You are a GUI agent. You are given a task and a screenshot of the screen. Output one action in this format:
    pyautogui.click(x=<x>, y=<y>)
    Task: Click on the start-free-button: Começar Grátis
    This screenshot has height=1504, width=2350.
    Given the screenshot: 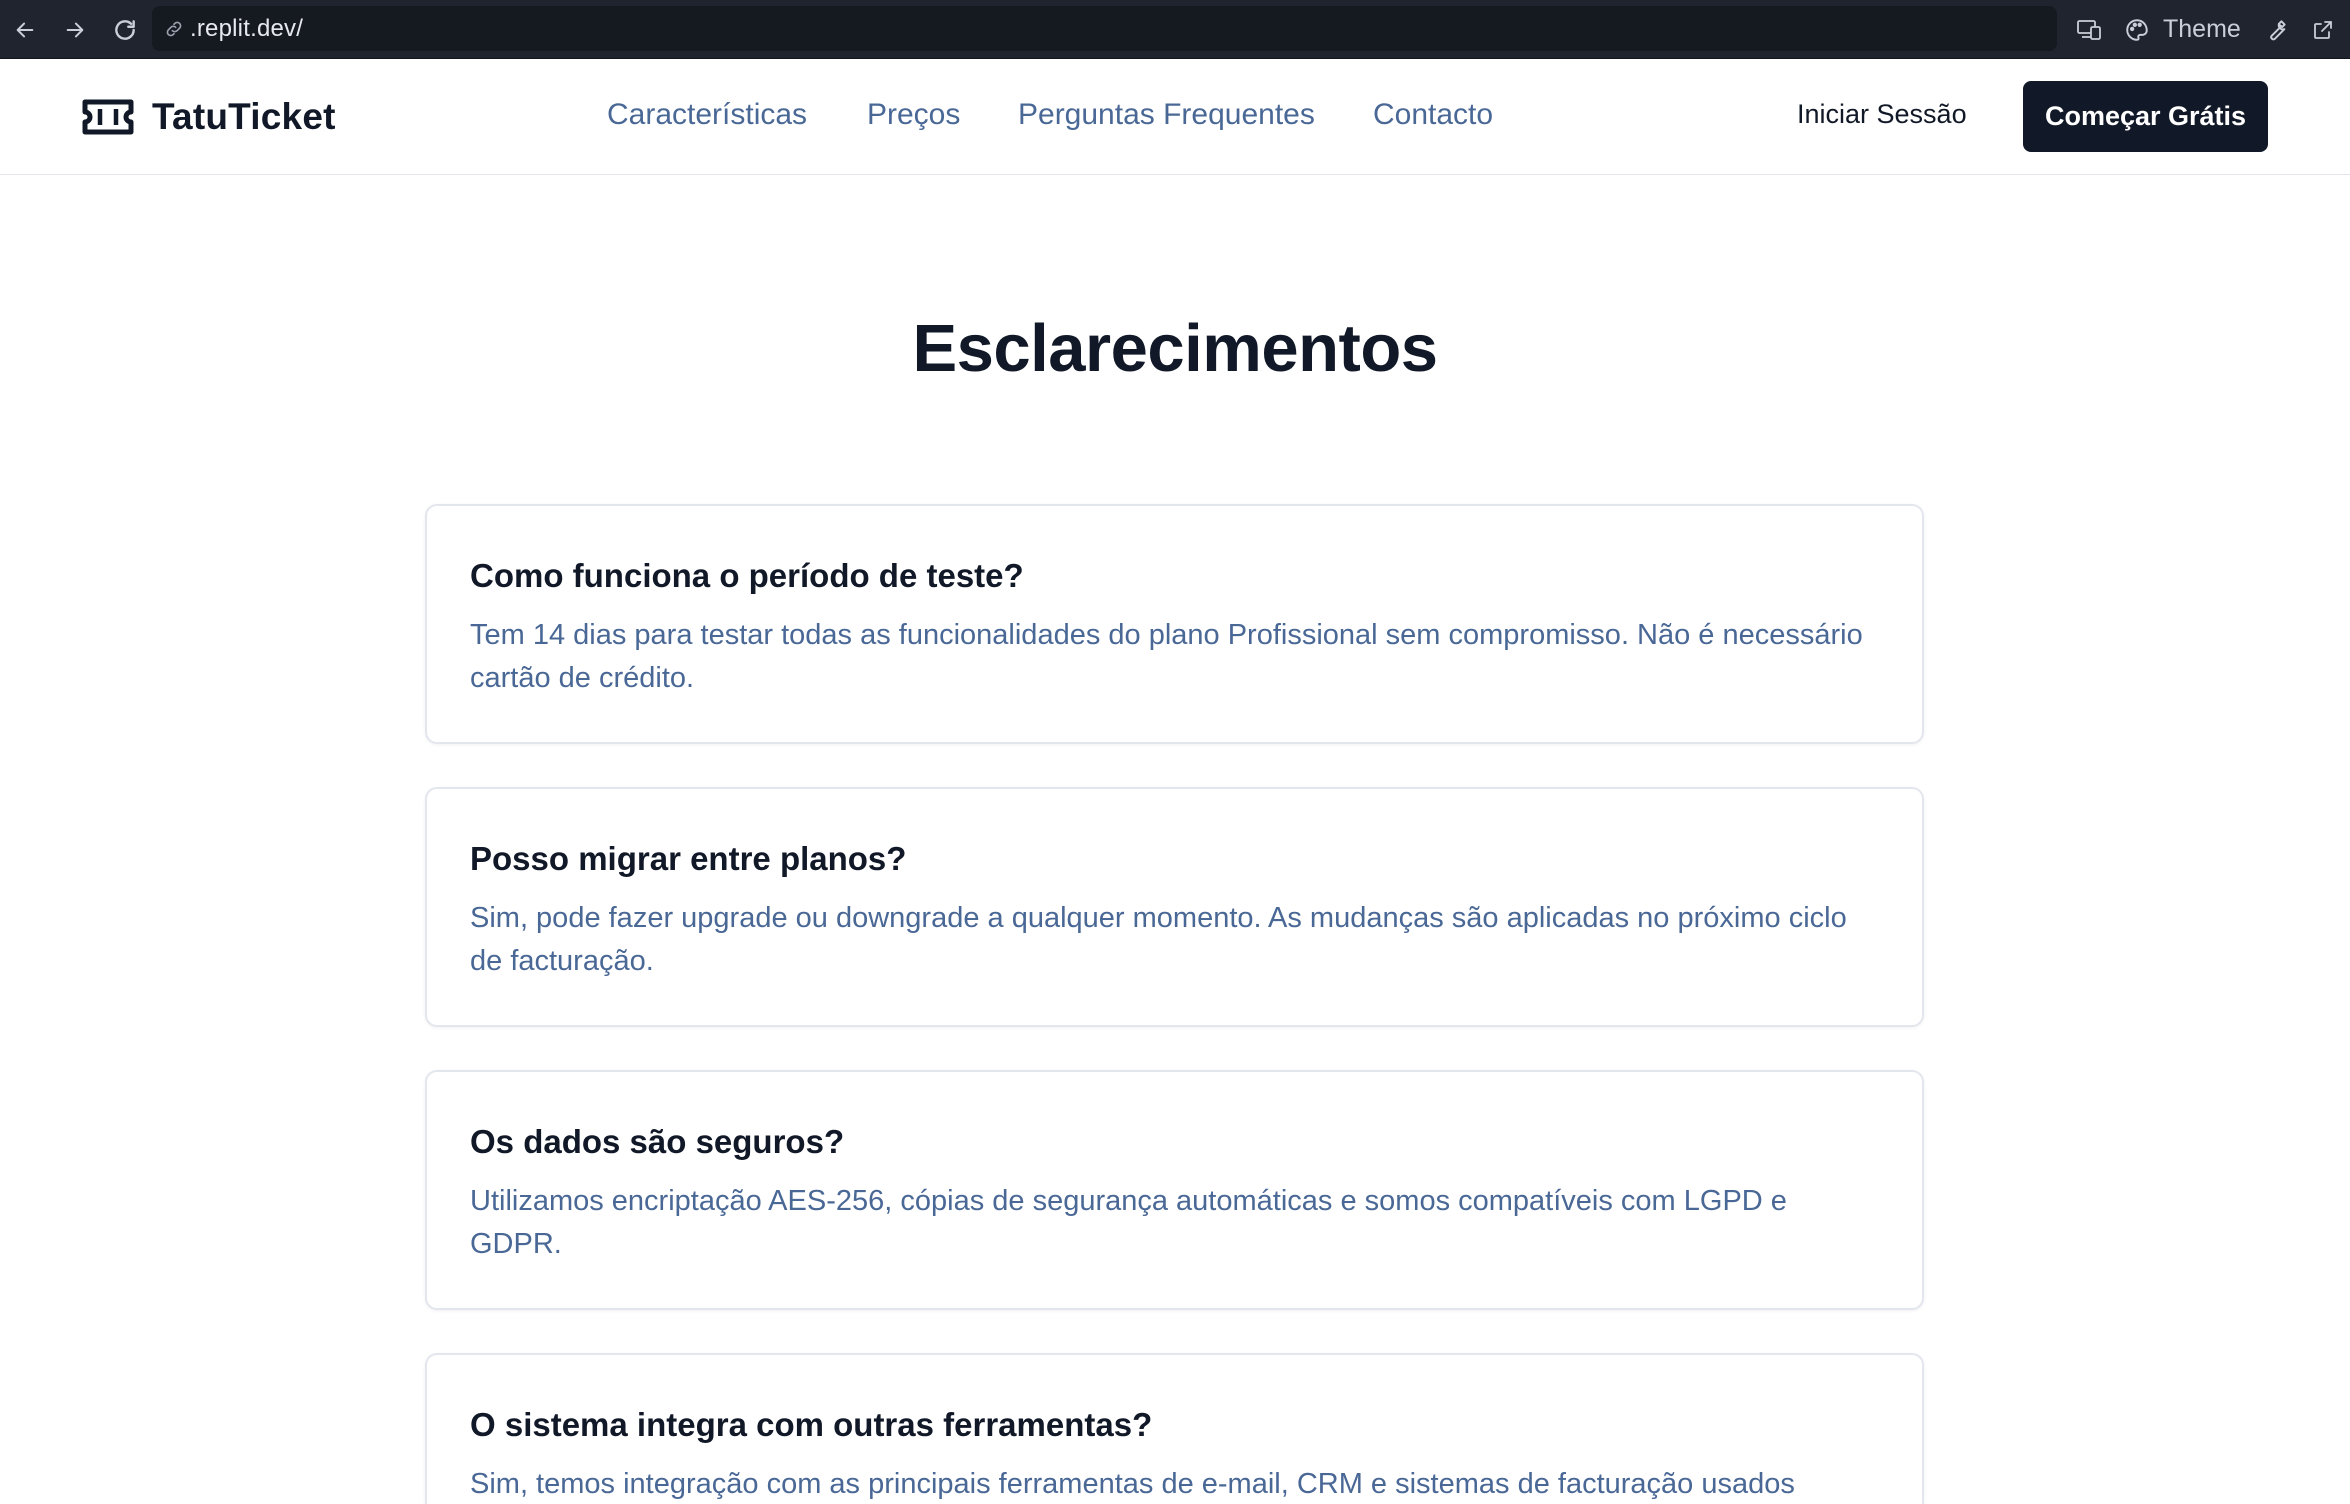 What is the action you would take?
    pyautogui.click(x=2145, y=116)
    